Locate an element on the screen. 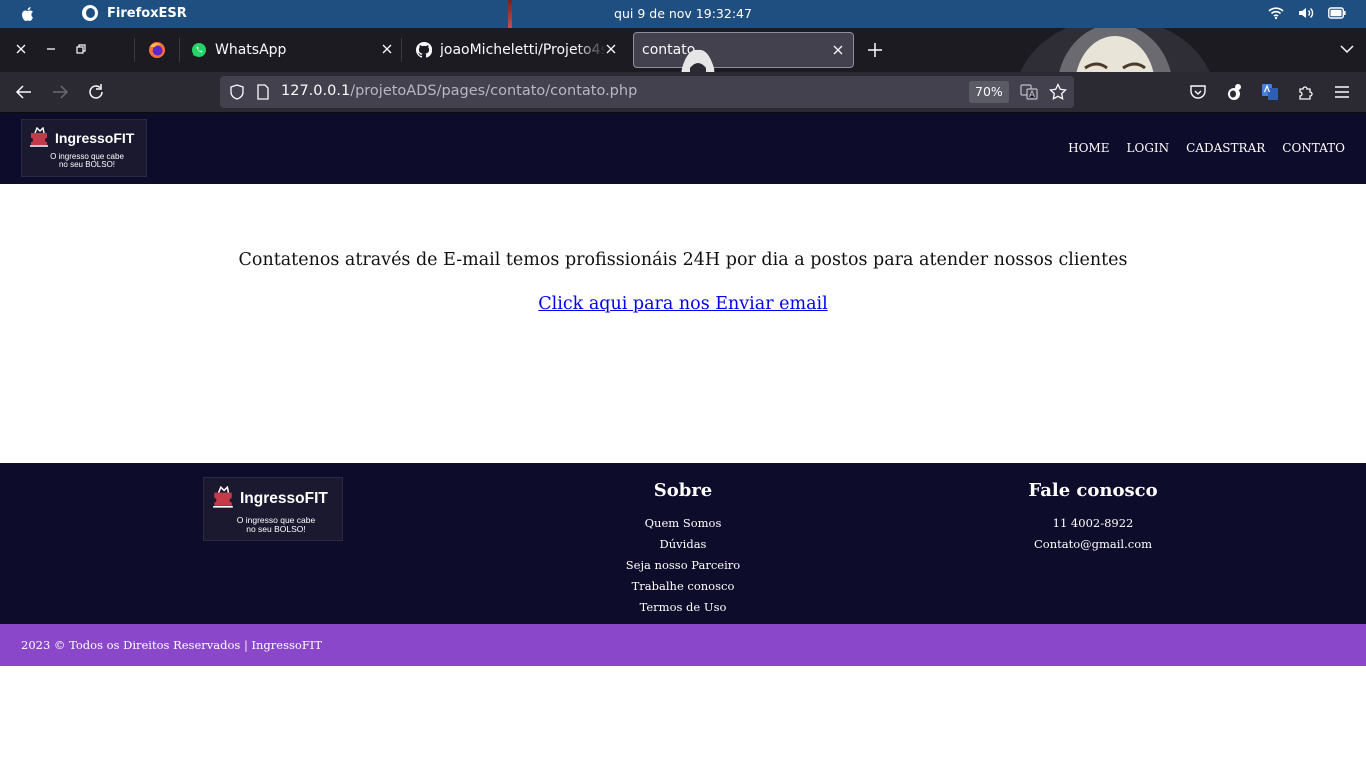 Image resolution: width=1366 pixels, height=768 pixels. translate-icon is located at coordinates (1029, 92).